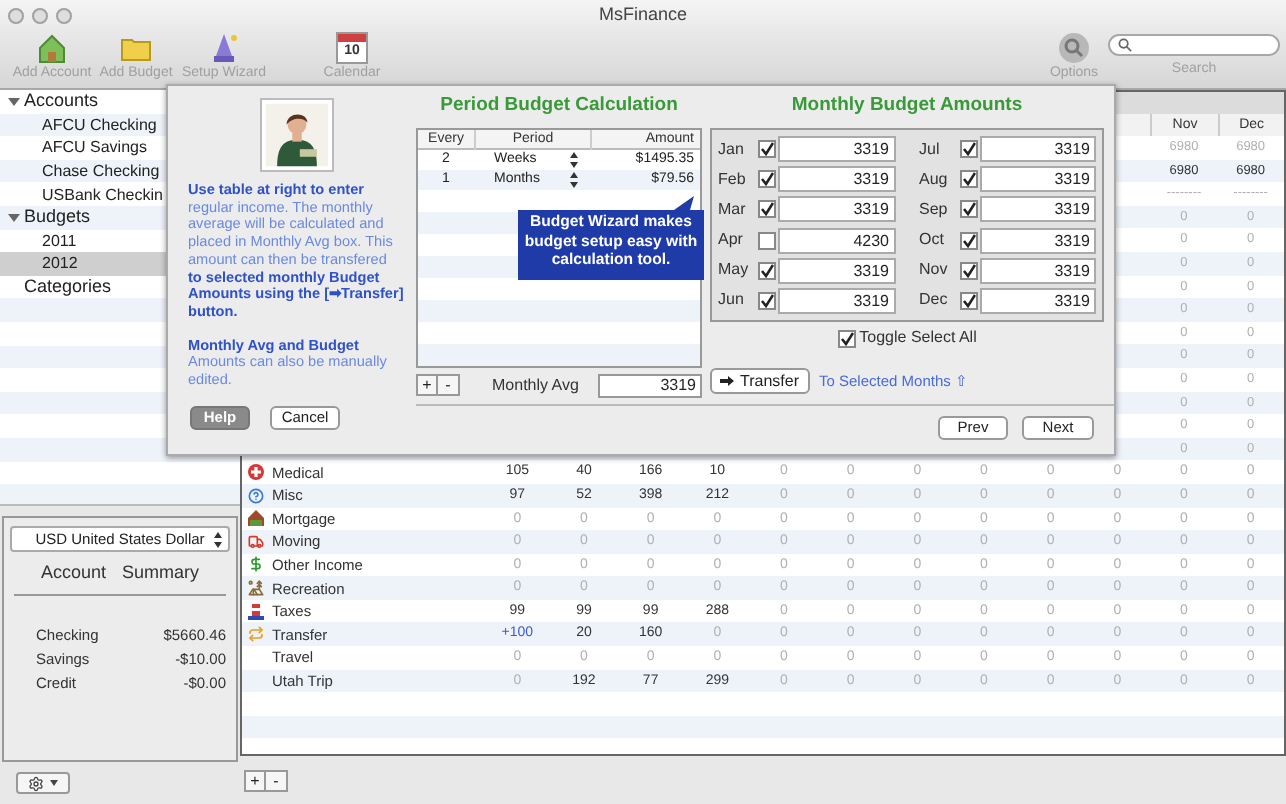  What do you see at coordinates (224, 48) in the screenshot?
I see `wizard-icon` at bounding box center [224, 48].